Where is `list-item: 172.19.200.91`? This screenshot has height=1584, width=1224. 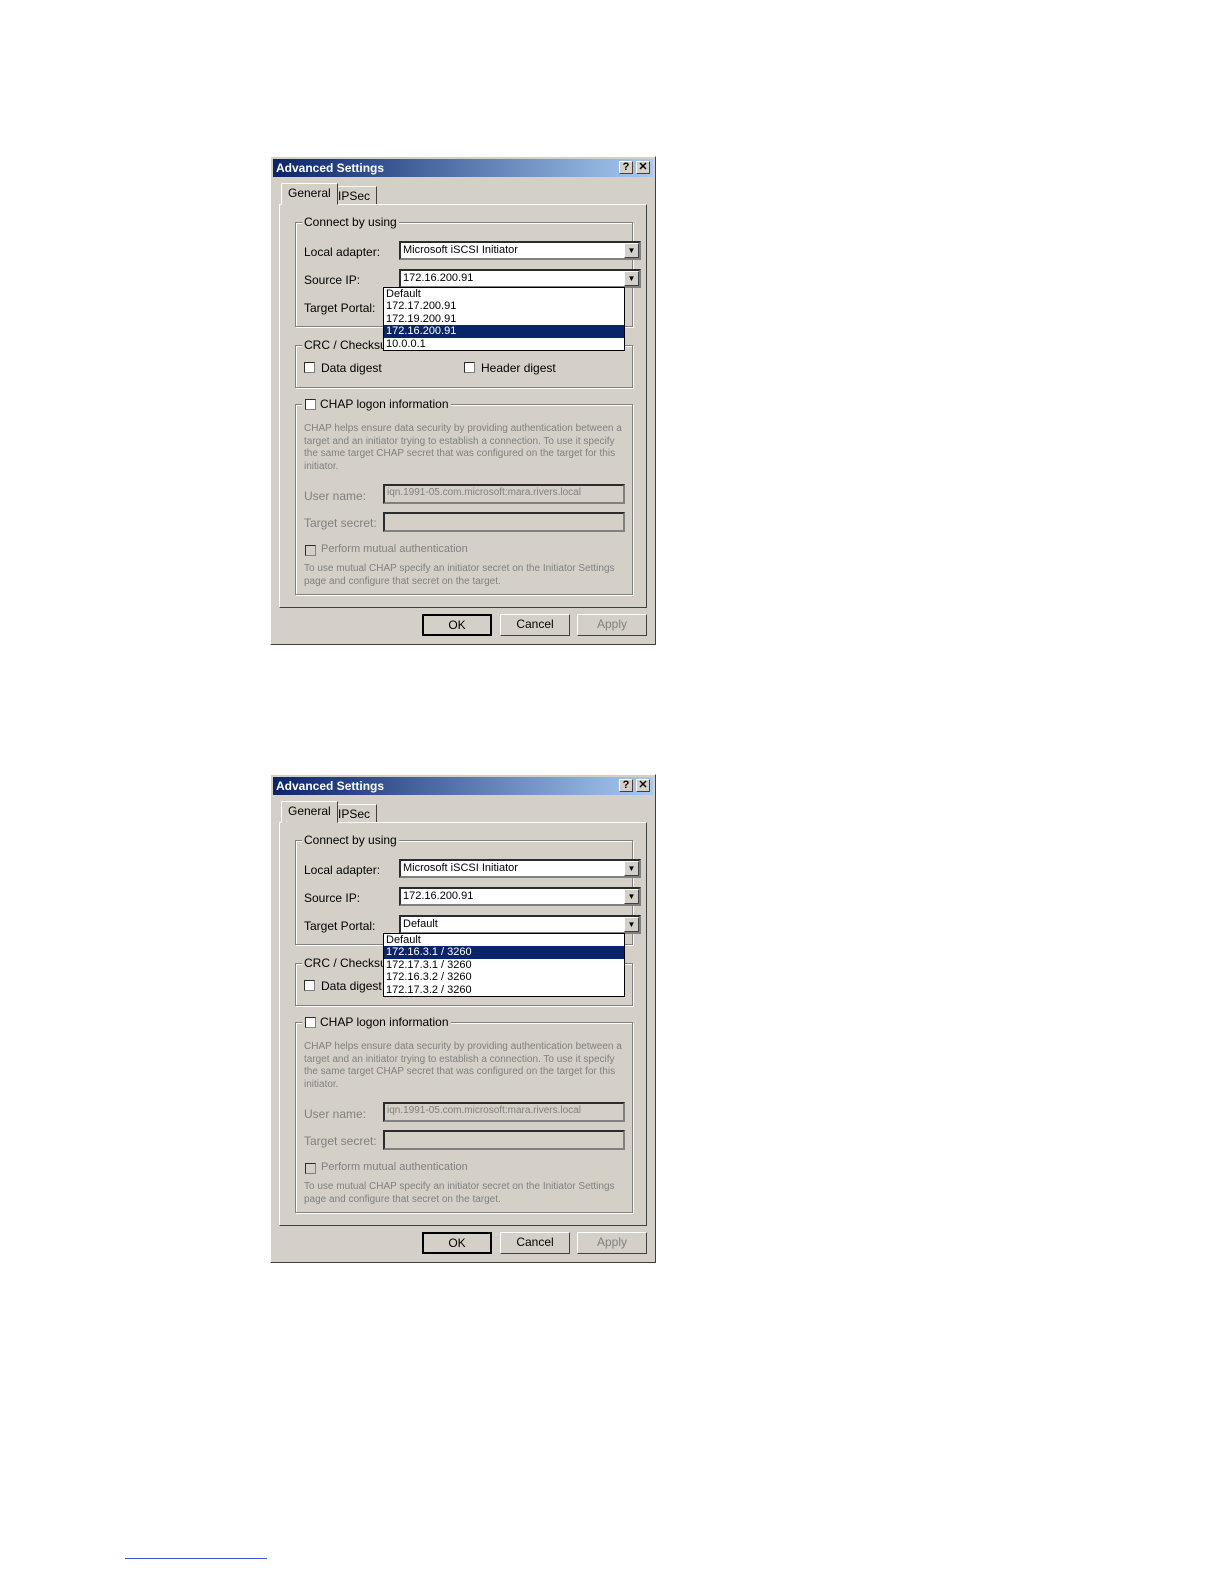
list-item: 172.19.200.91 is located at coordinates (504, 319).